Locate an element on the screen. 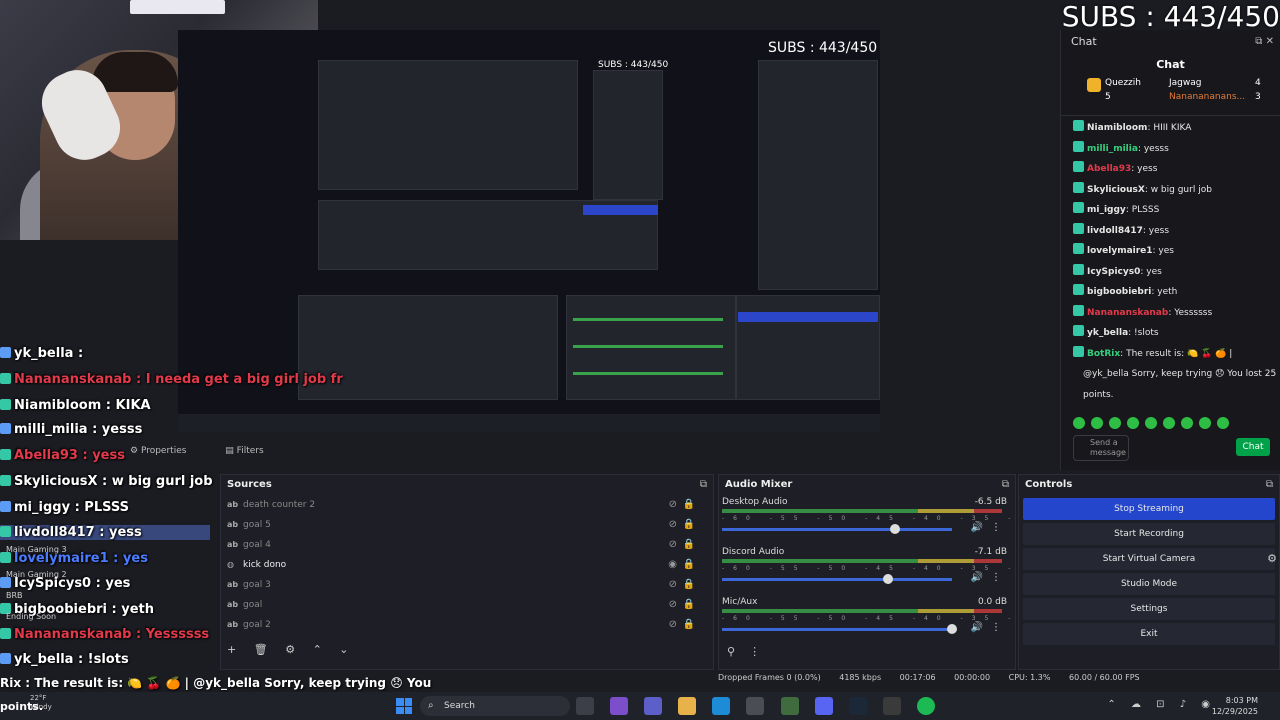  chat-input: Send a message is located at coordinates (1101, 448).